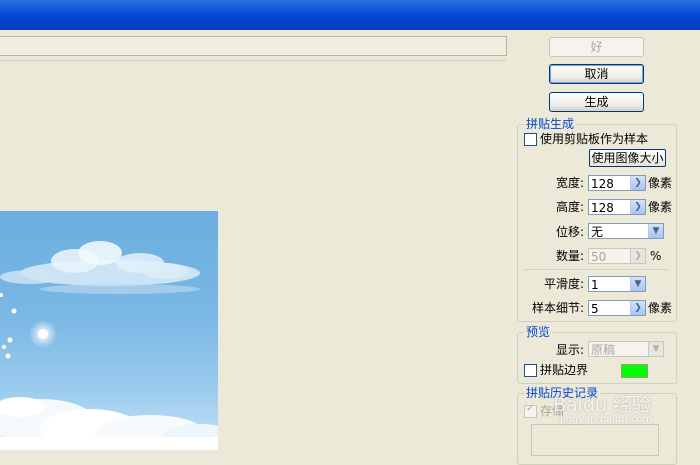  What do you see at coordinates (557, 308) in the screenshot?
I see `sample-detail-label: 样本细节:` at bounding box center [557, 308].